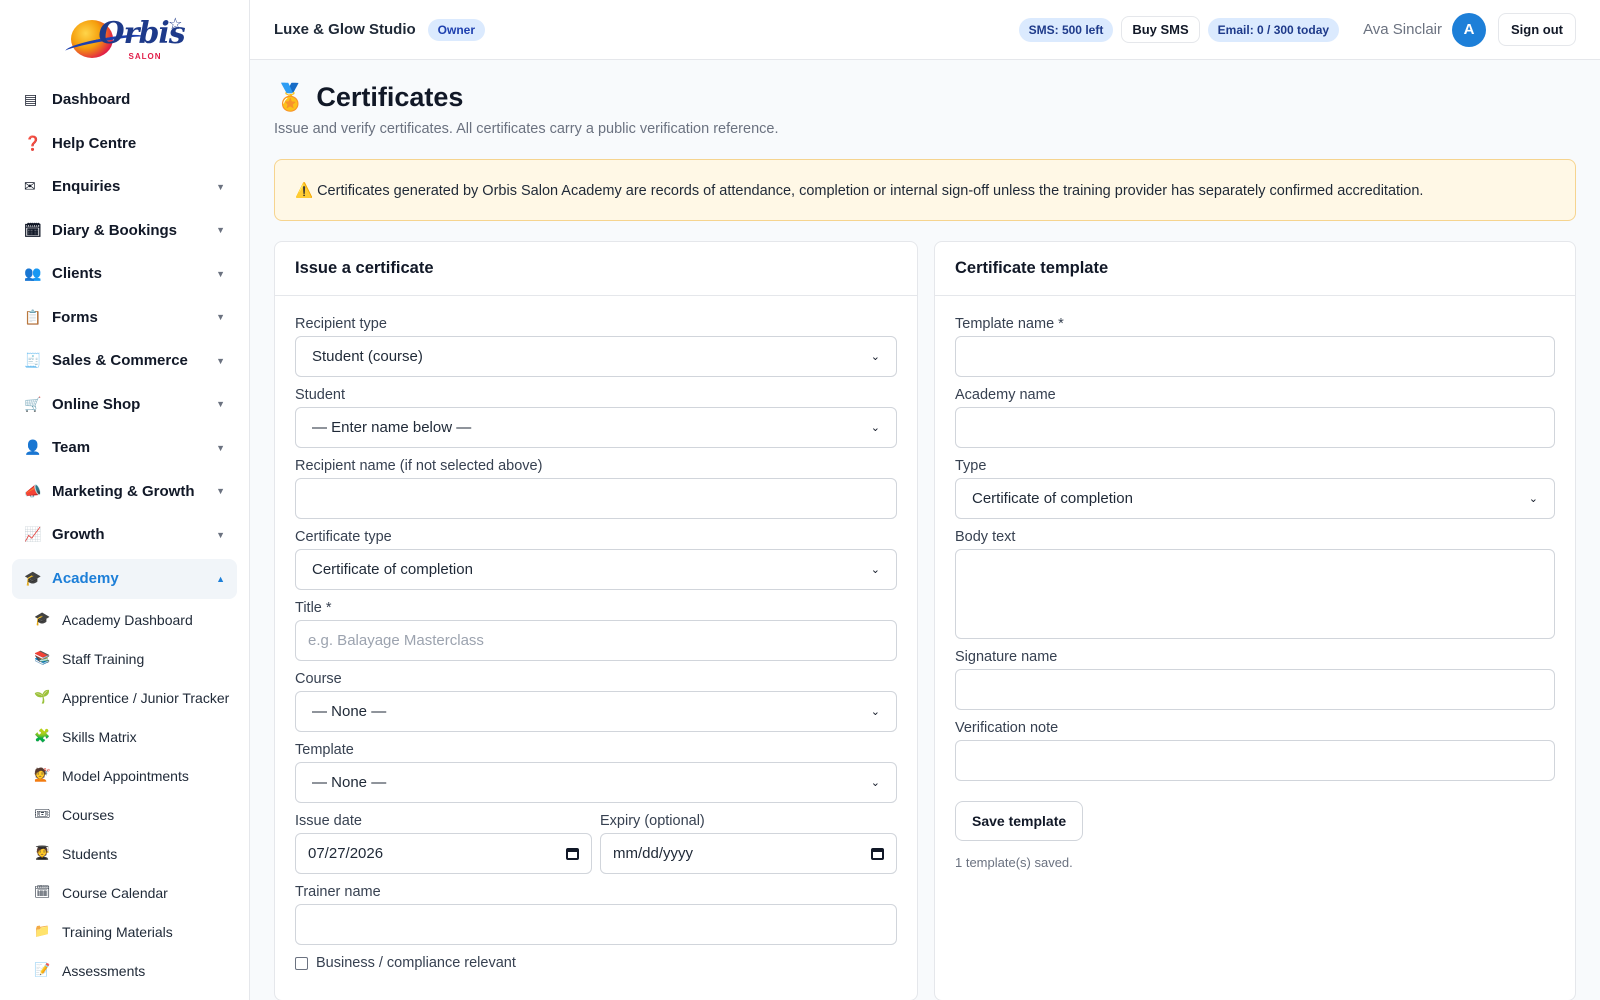 The image size is (1600, 1000). Describe the element at coordinates (596, 711) in the screenshot. I see `course-select: — None — ⌄` at that location.